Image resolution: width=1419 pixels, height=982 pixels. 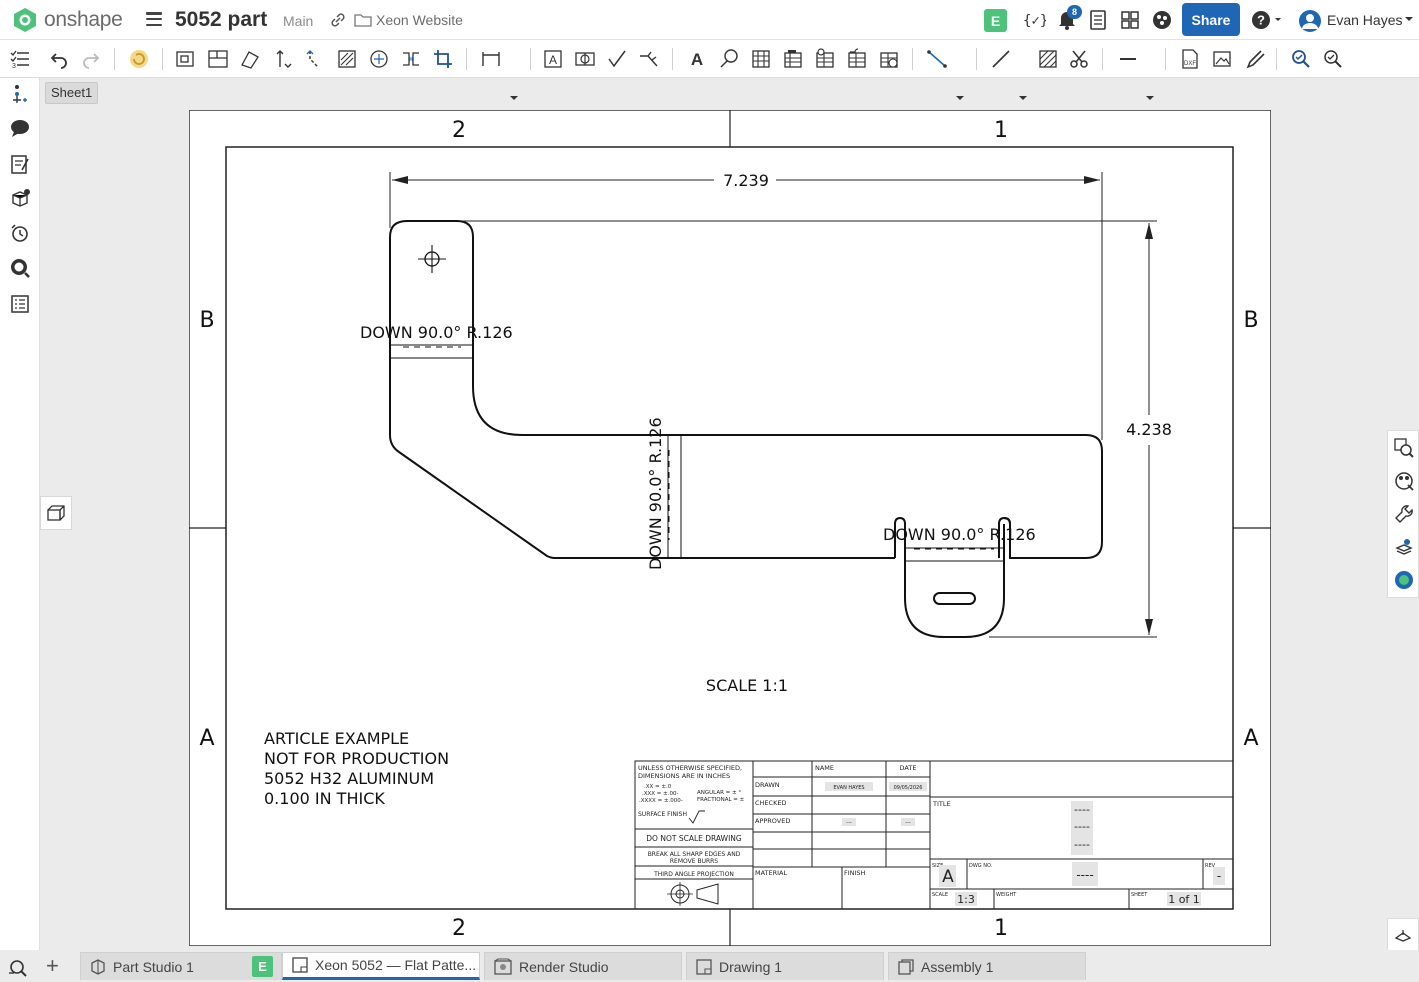 I want to click on part-studio-icon, so click(x=98, y=966).